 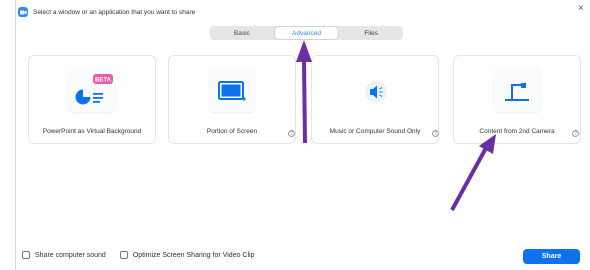 What do you see at coordinates (371, 33) in the screenshot?
I see `tab-files: Files` at bounding box center [371, 33].